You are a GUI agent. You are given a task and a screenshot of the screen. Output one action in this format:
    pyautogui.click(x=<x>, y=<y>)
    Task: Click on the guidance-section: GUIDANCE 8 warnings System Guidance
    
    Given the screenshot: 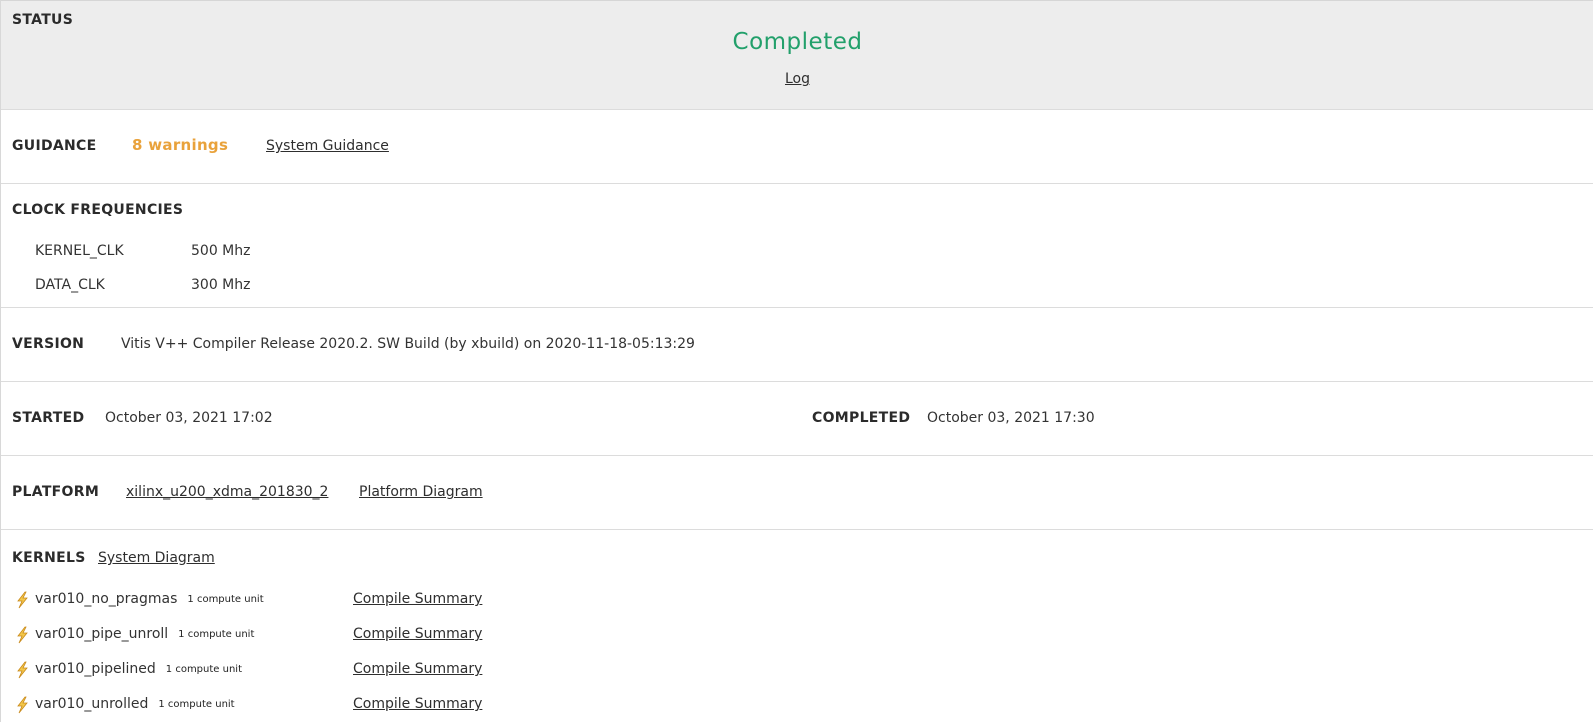 What is the action you would take?
    pyautogui.click(x=797, y=147)
    